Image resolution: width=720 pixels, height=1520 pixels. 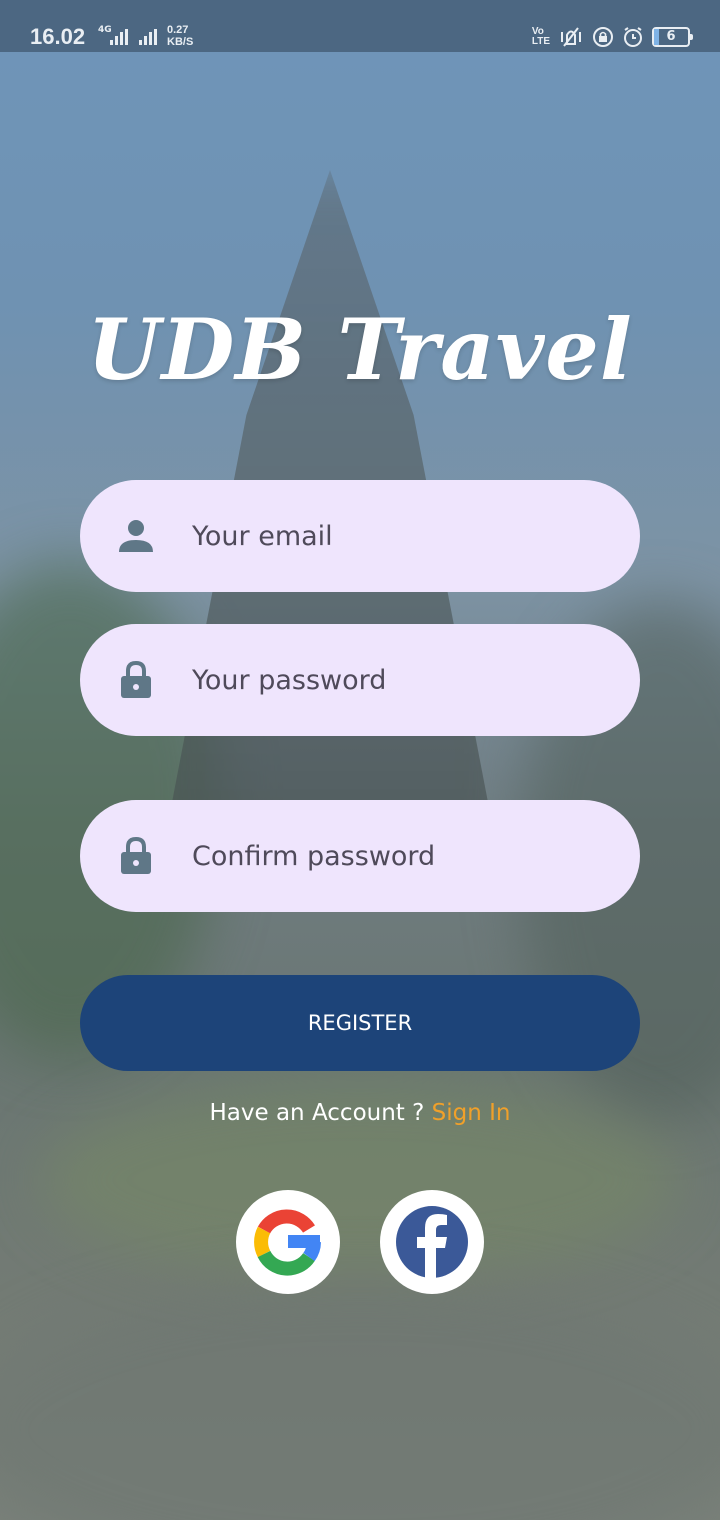 What do you see at coordinates (540, 41) in the screenshot?
I see `volte-bottom: LTE` at bounding box center [540, 41].